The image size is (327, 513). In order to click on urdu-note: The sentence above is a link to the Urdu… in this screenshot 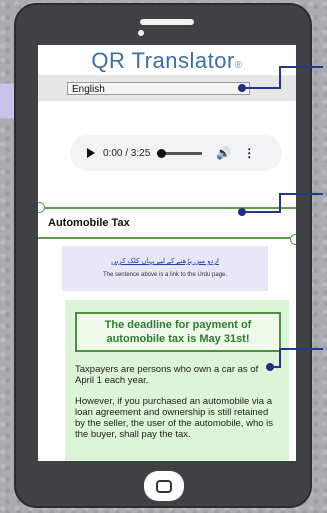, I will do `click(165, 275)`.